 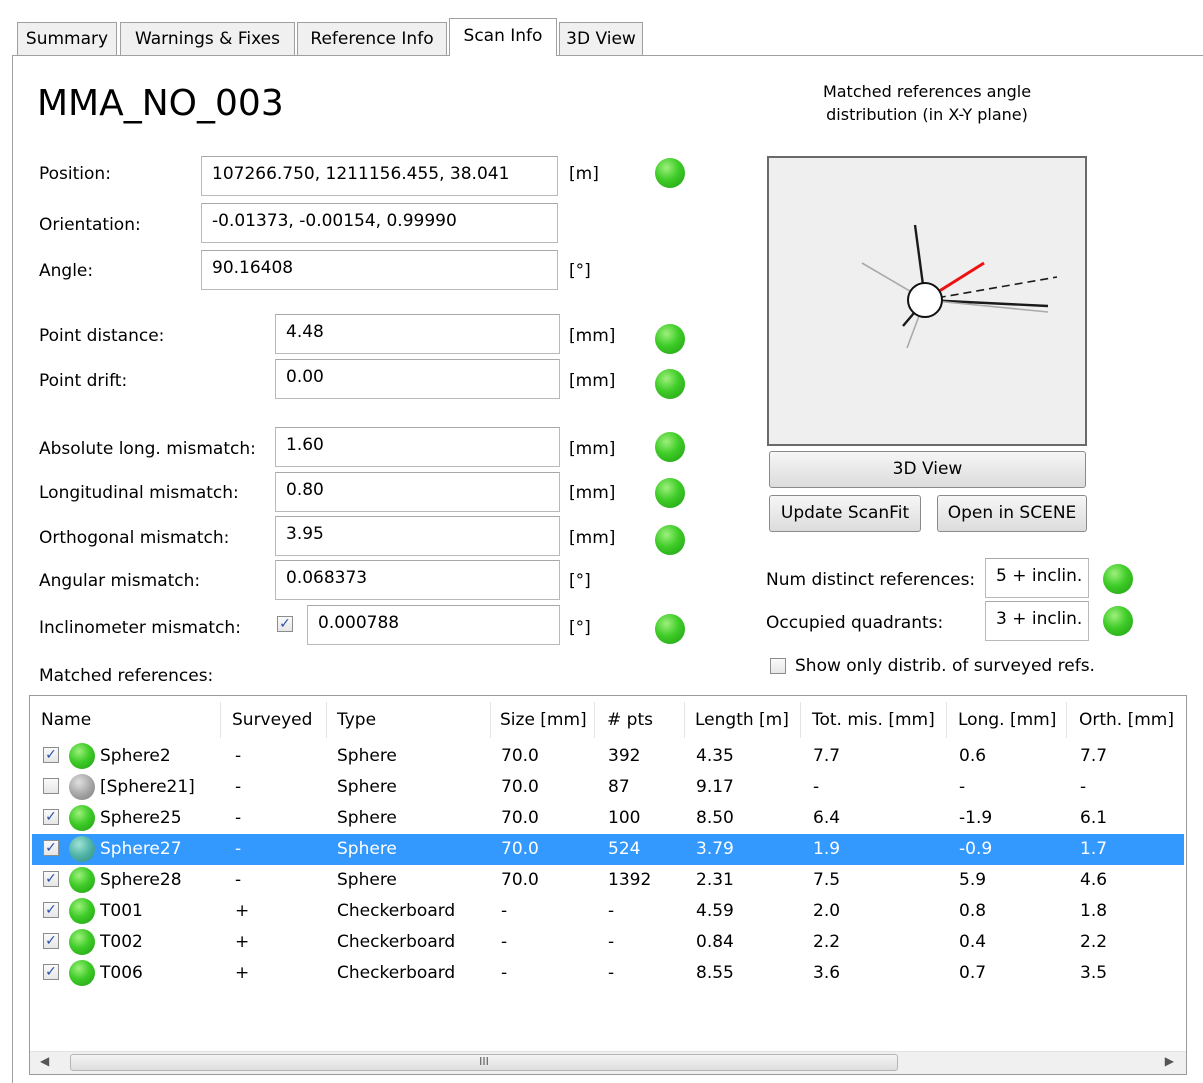 What do you see at coordinates (285, 624) in the screenshot?
I see `inclinometer-checkbox: ✓` at bounding box center [285, 624].